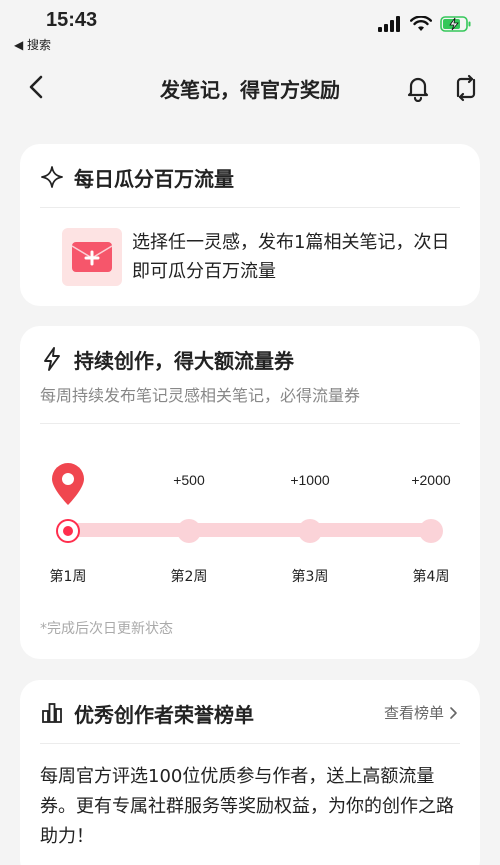  I want to click on card-header: 持续创作，得大额流量券, so click(167, 359).